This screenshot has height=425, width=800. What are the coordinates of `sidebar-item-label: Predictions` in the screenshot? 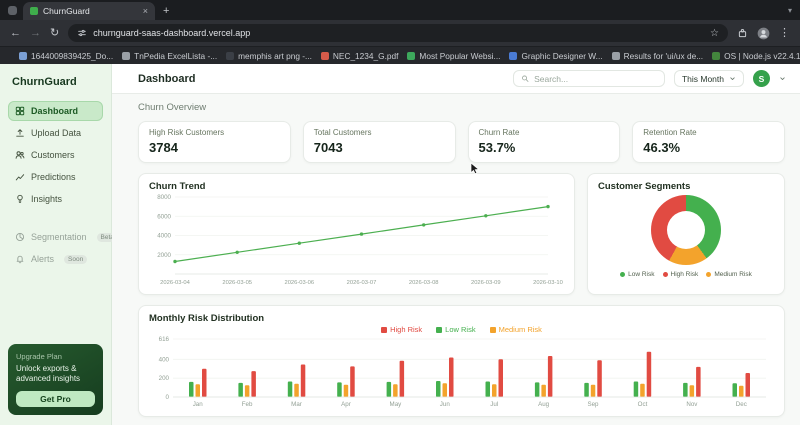 It's located at (53, 177).